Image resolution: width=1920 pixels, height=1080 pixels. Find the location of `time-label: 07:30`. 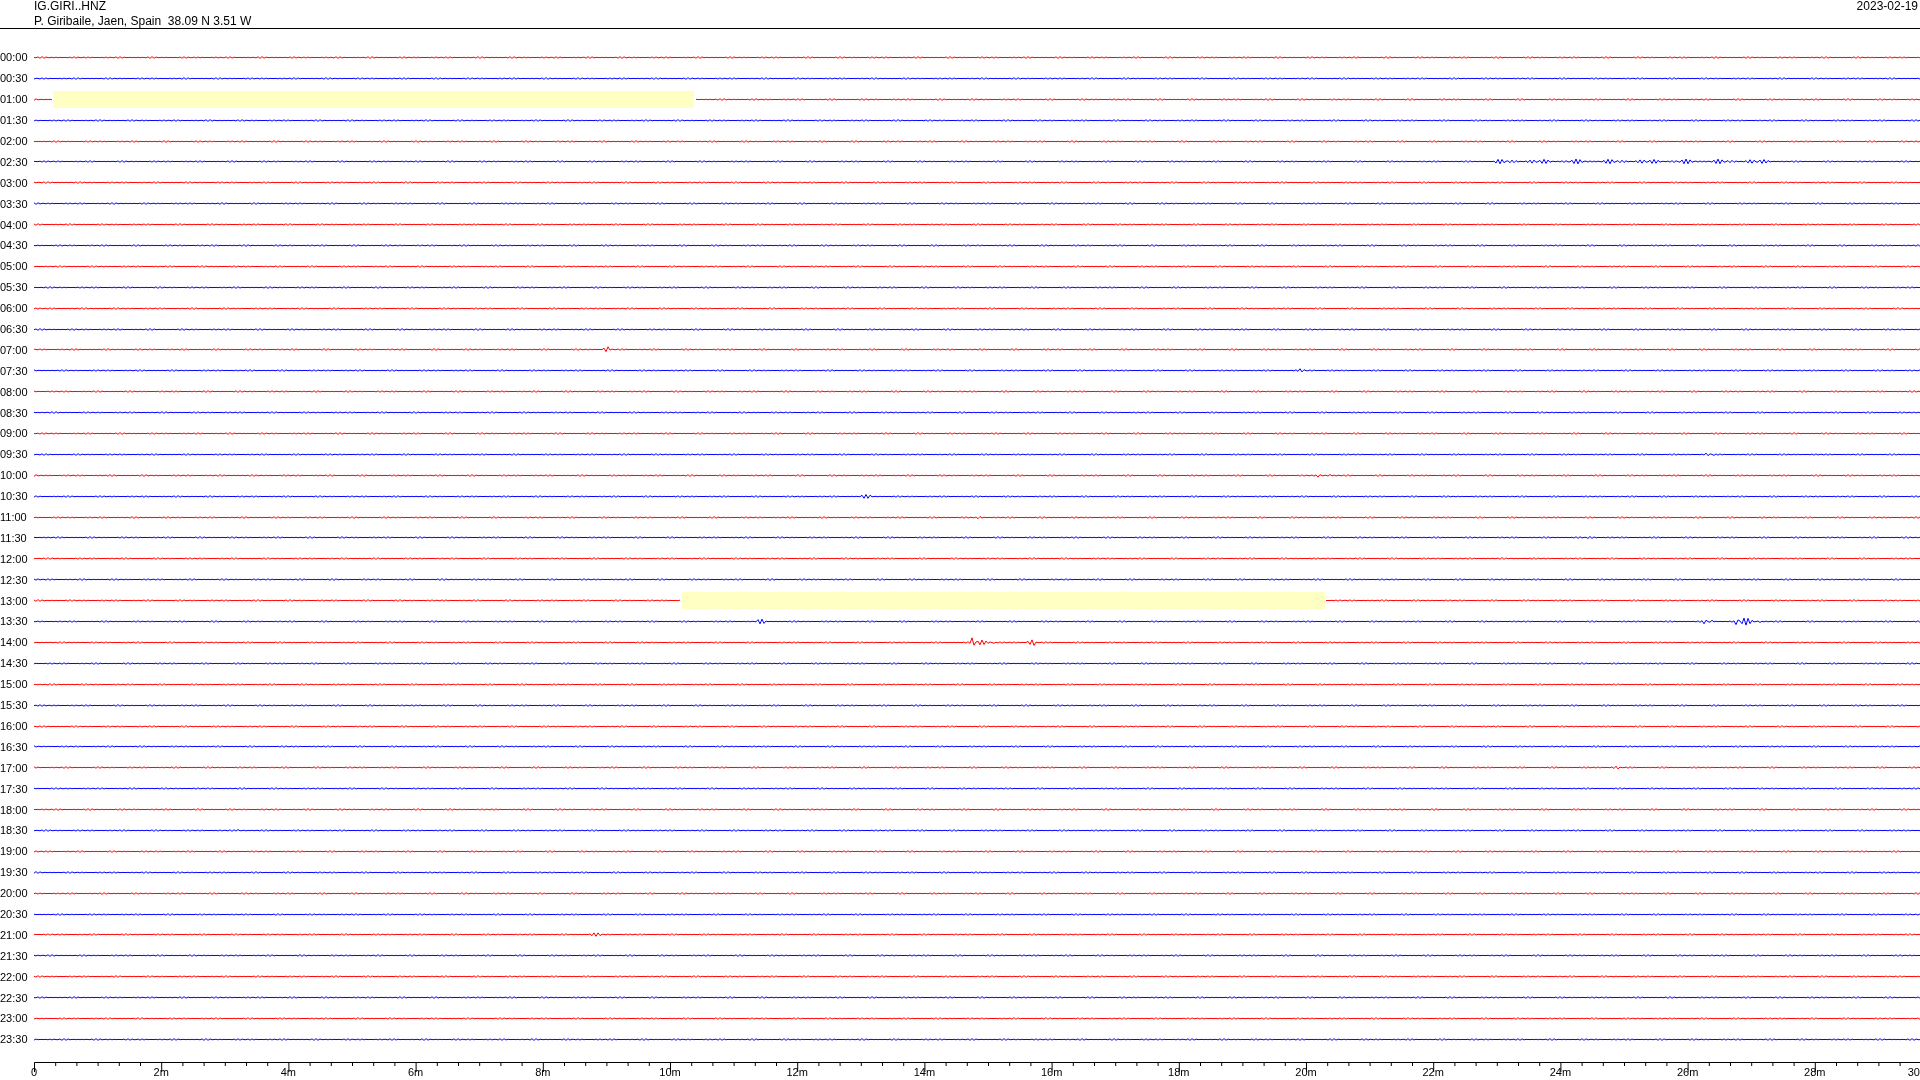

time-label: 07:30 is located at coordinates (14, 370).